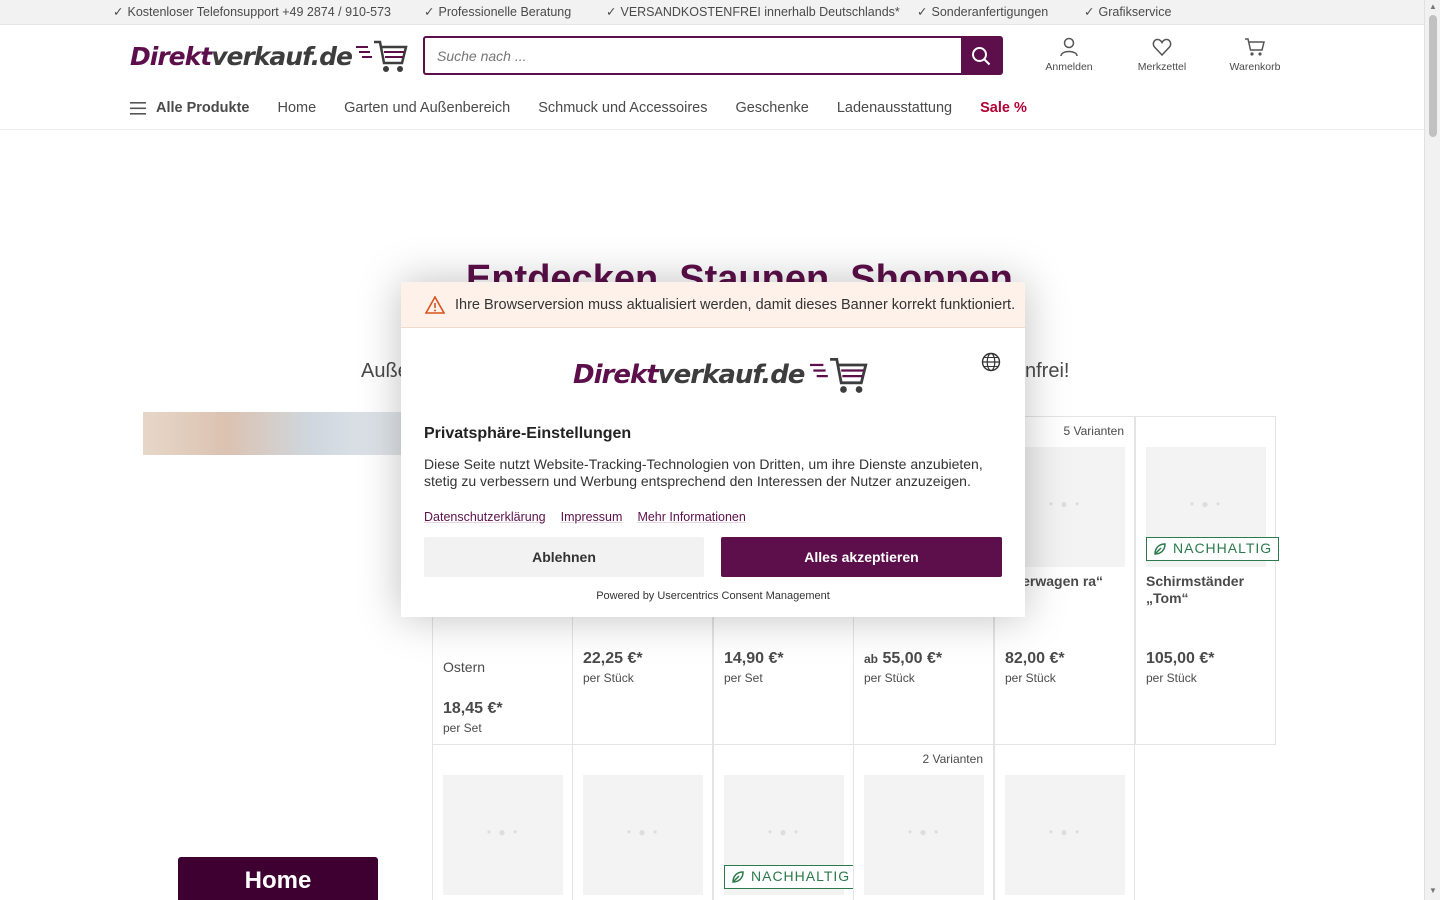 The width and height of the screenshot is (1440, 900). What do you see at coordinates (1433, 76) in the screenshot?
I see `scroll-thumb` at bounding box center [1433, 76].